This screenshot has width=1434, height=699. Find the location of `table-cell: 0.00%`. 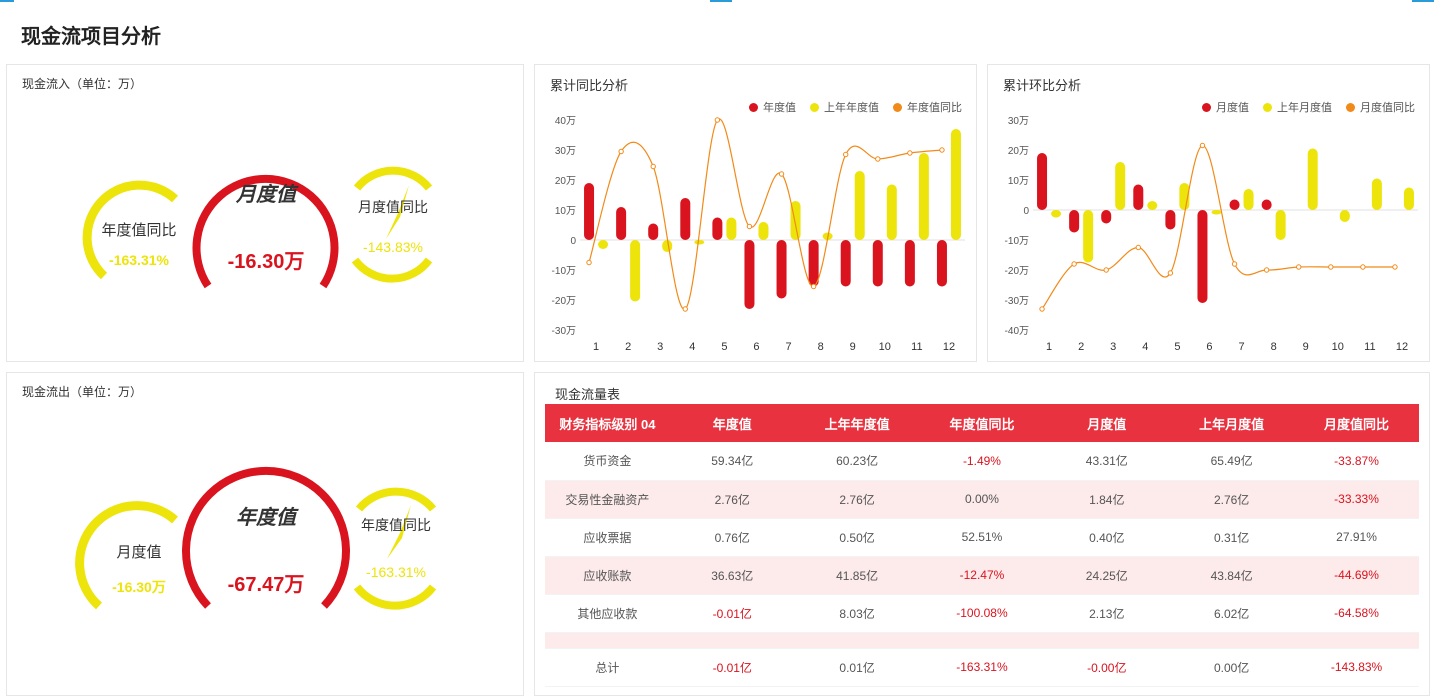

table-cell: 0.00% is located at coordinates (982, 499).